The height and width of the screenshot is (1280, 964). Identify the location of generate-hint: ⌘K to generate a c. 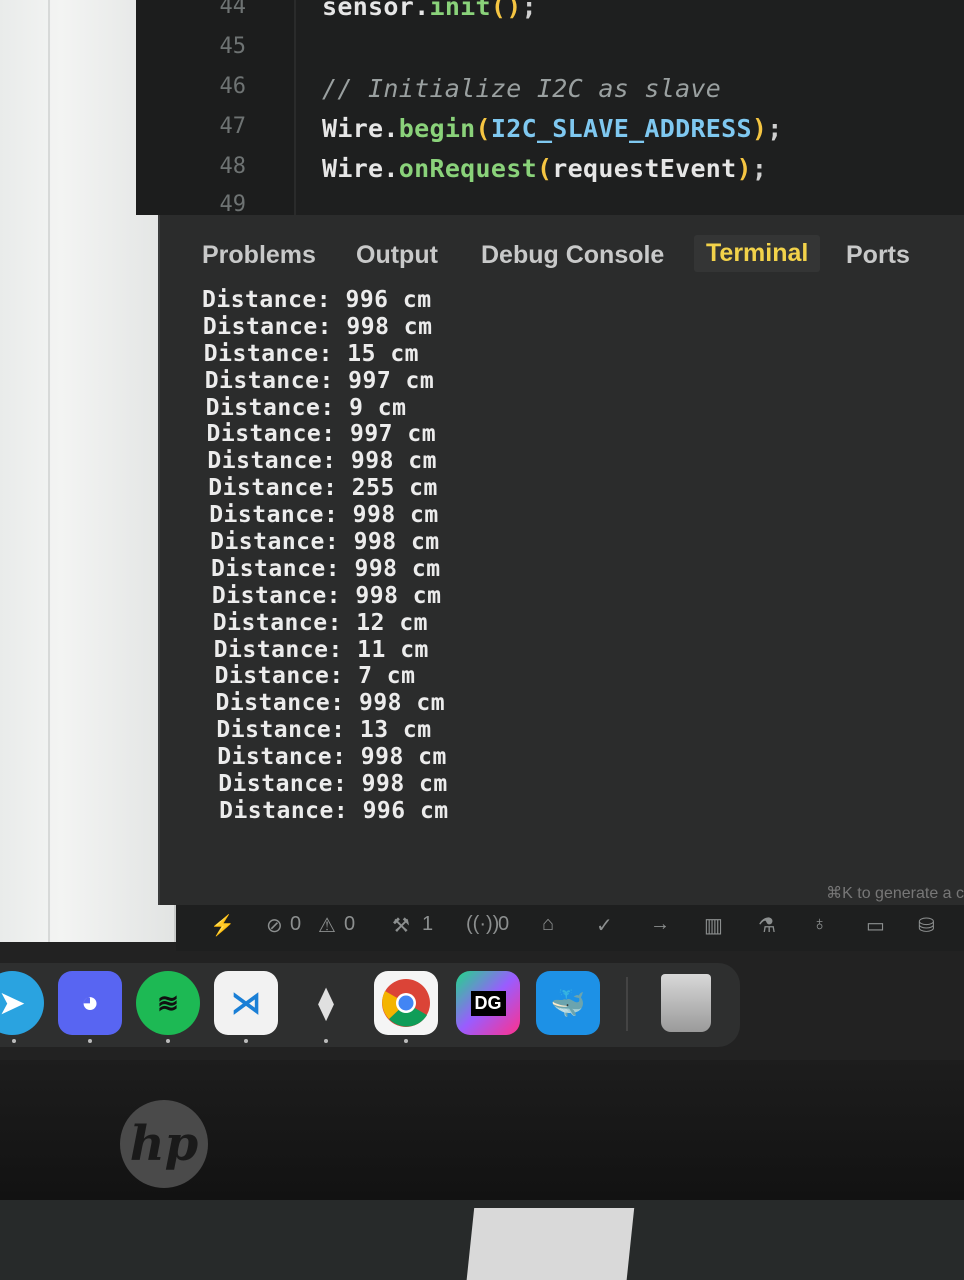
(895, 893).